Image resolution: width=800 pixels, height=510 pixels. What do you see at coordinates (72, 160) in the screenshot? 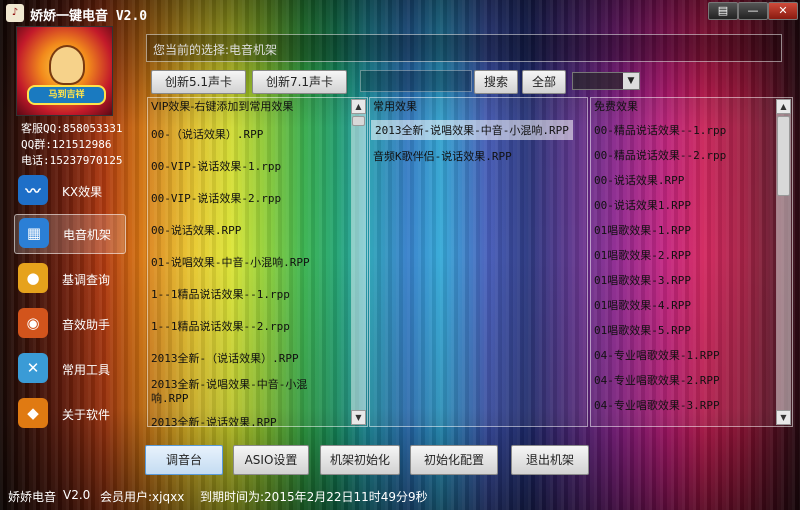
I see `phone: 电话:15237970125` at bounding box center [72, 160].